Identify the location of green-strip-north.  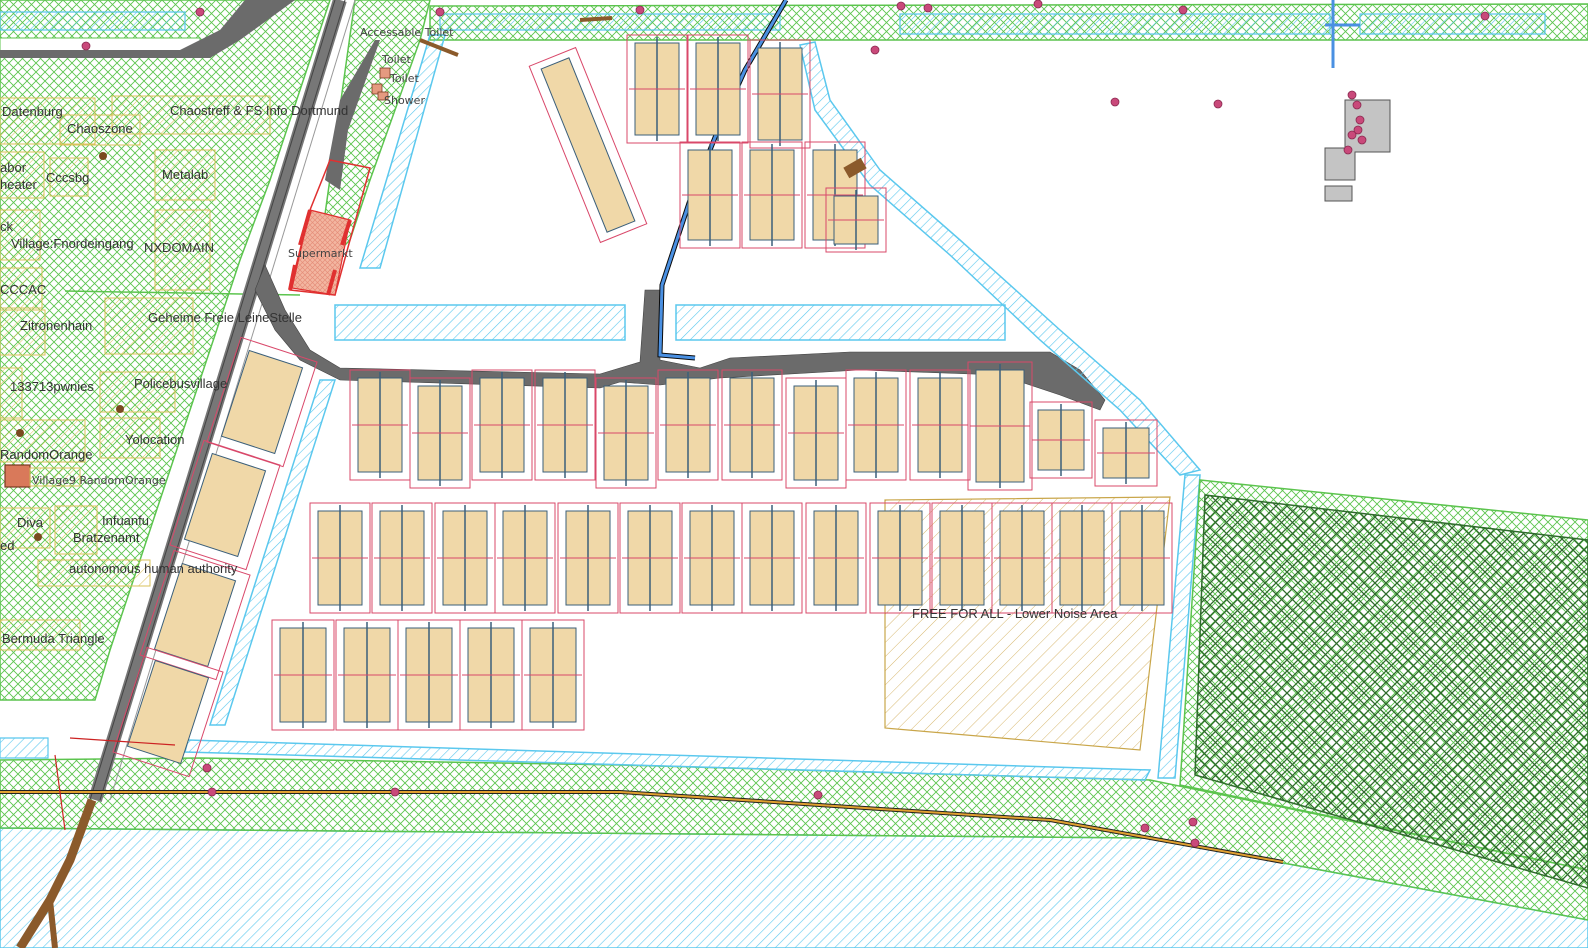
(1008, 22).